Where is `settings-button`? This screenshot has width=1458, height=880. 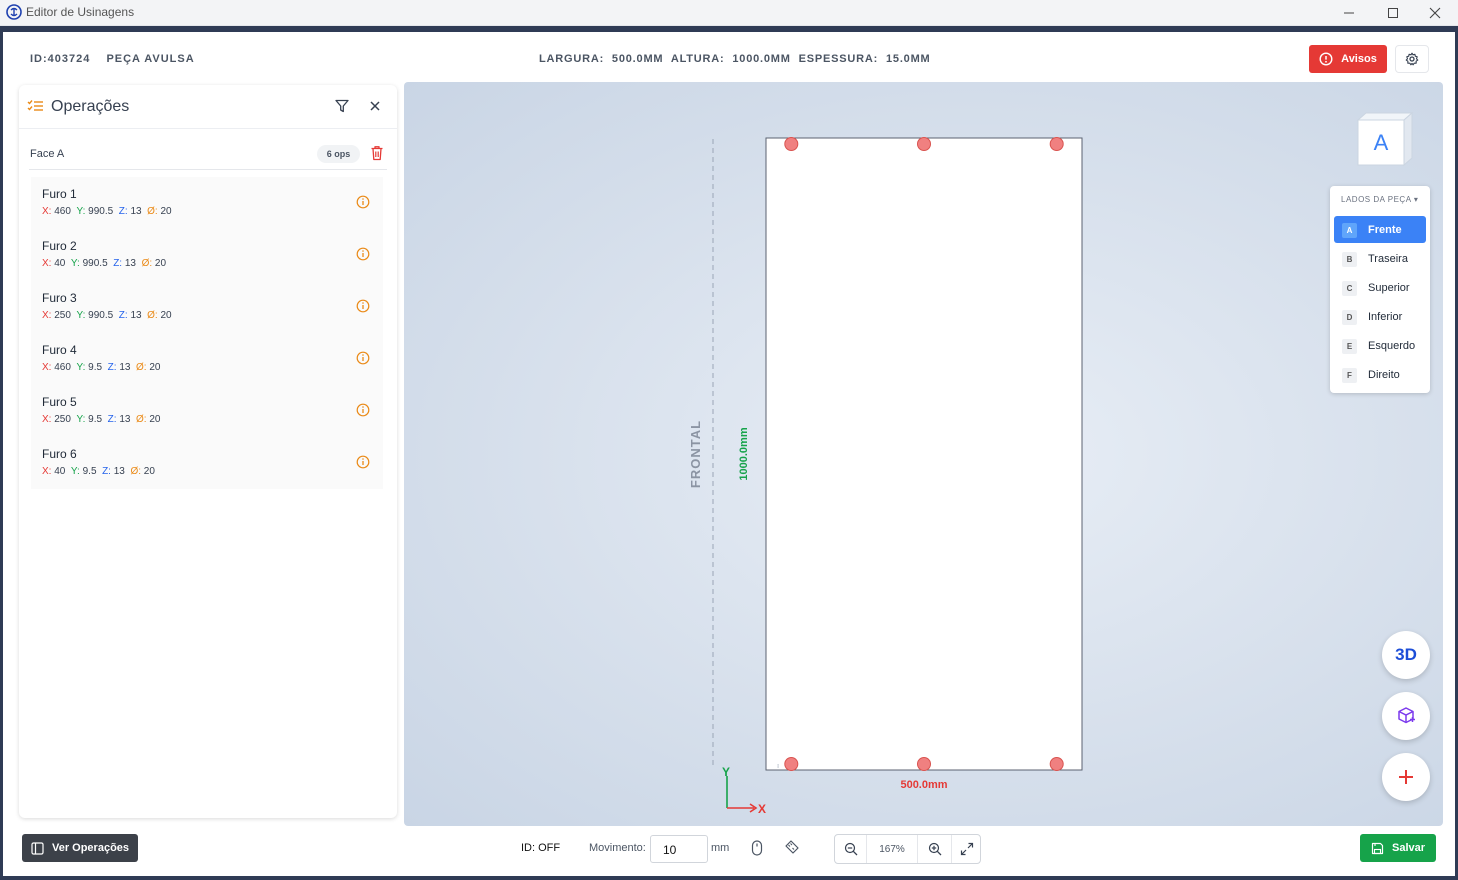
settings-button is located at coordinates (1412, 59).